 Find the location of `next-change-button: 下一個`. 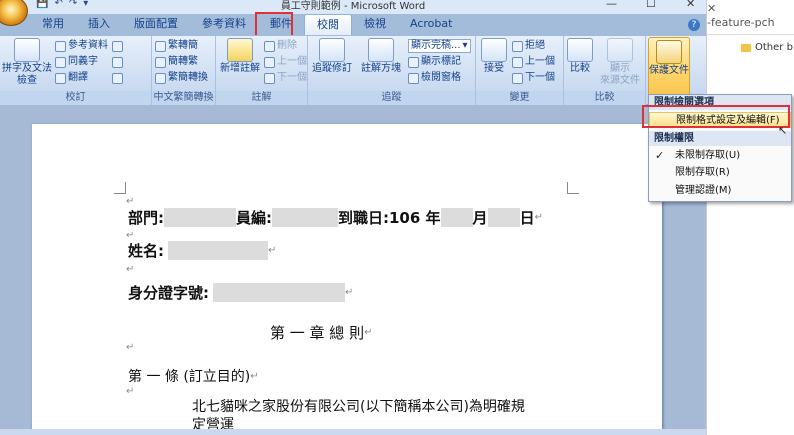

next-change-button: 下一個 is located at coordinates (533, 78).